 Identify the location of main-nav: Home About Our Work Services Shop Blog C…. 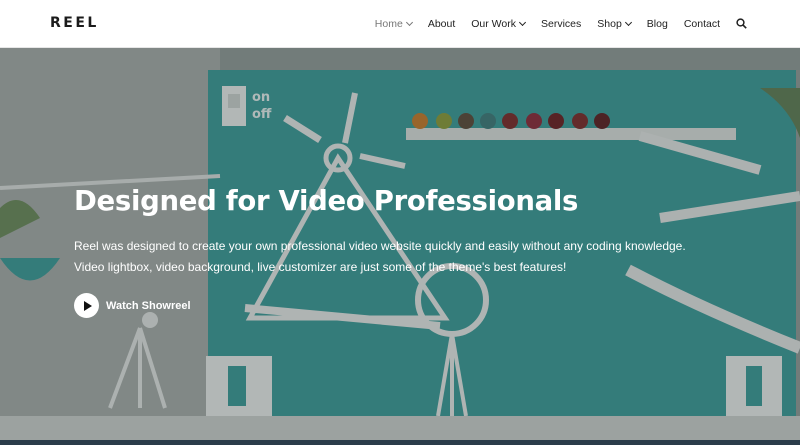
(553, 24).